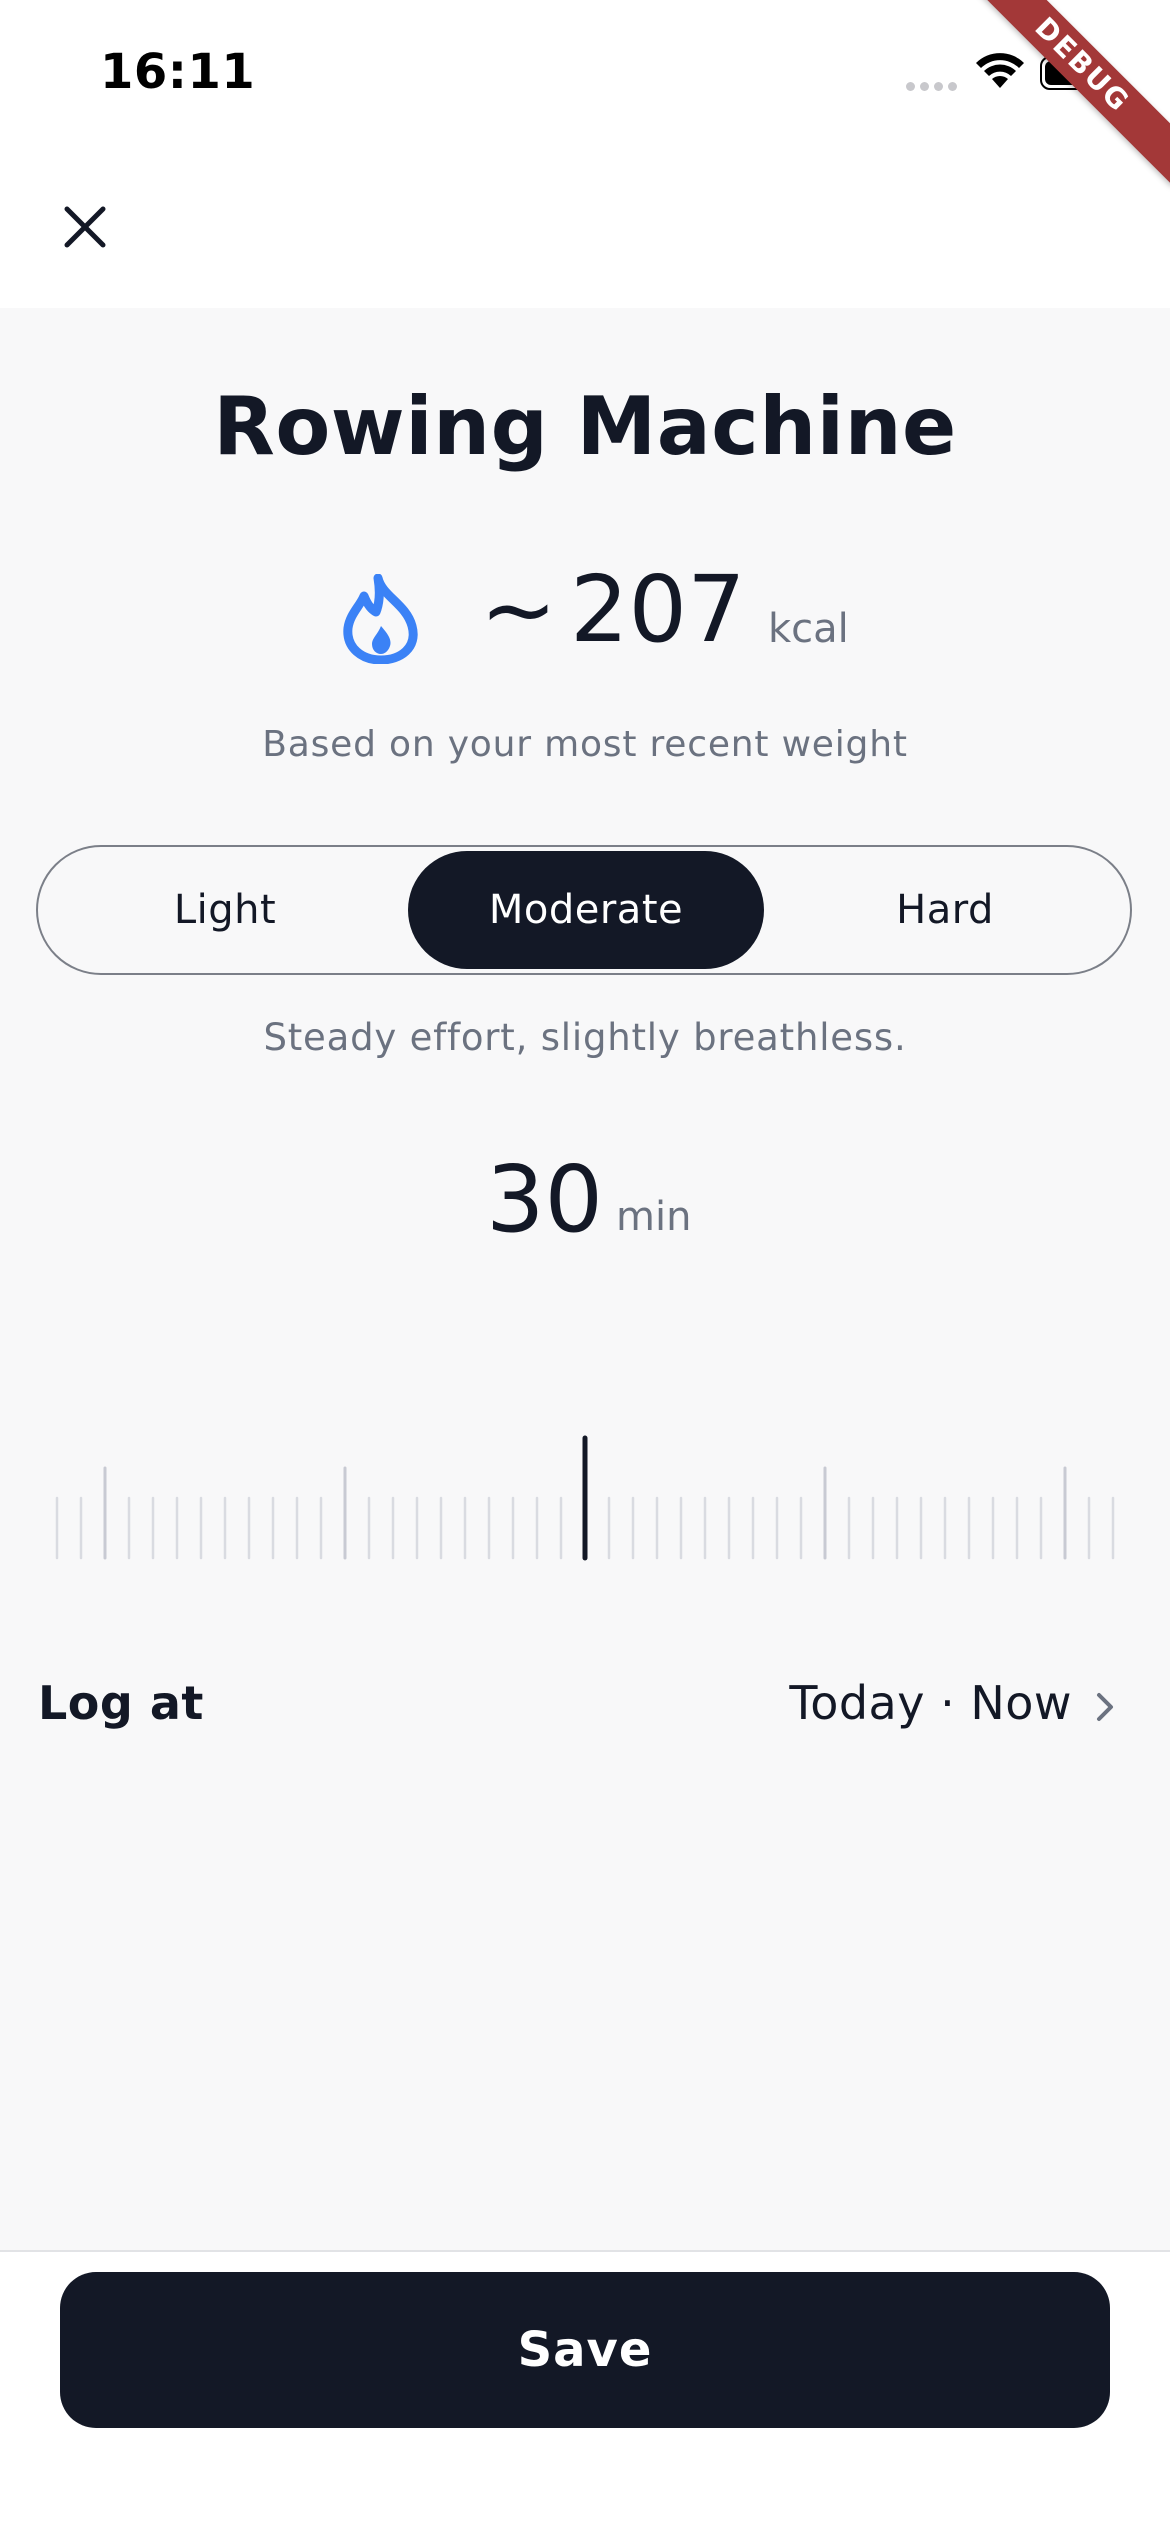  I want to click on intensity-selector: Light Moderate Hard, so click(584, 910).